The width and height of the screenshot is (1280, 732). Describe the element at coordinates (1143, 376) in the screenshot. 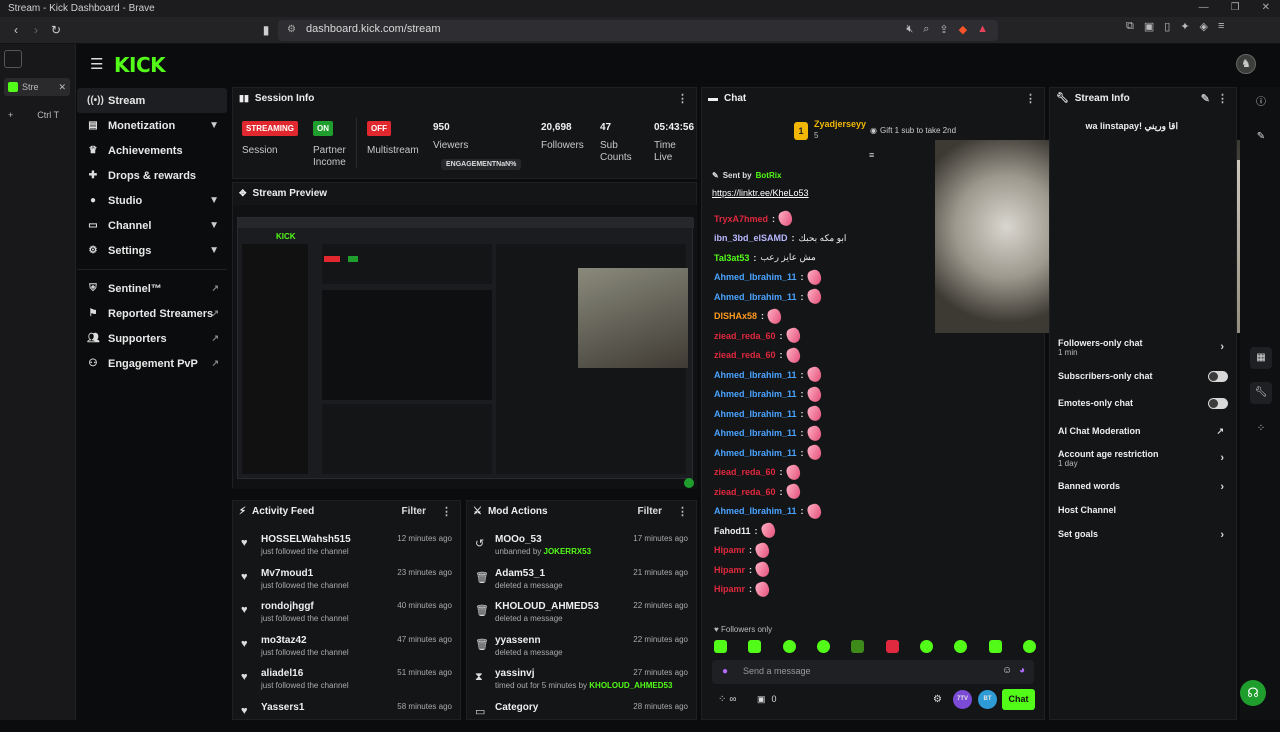

I see `setting-subscribers-only: Subscribers-only chat` at that location.